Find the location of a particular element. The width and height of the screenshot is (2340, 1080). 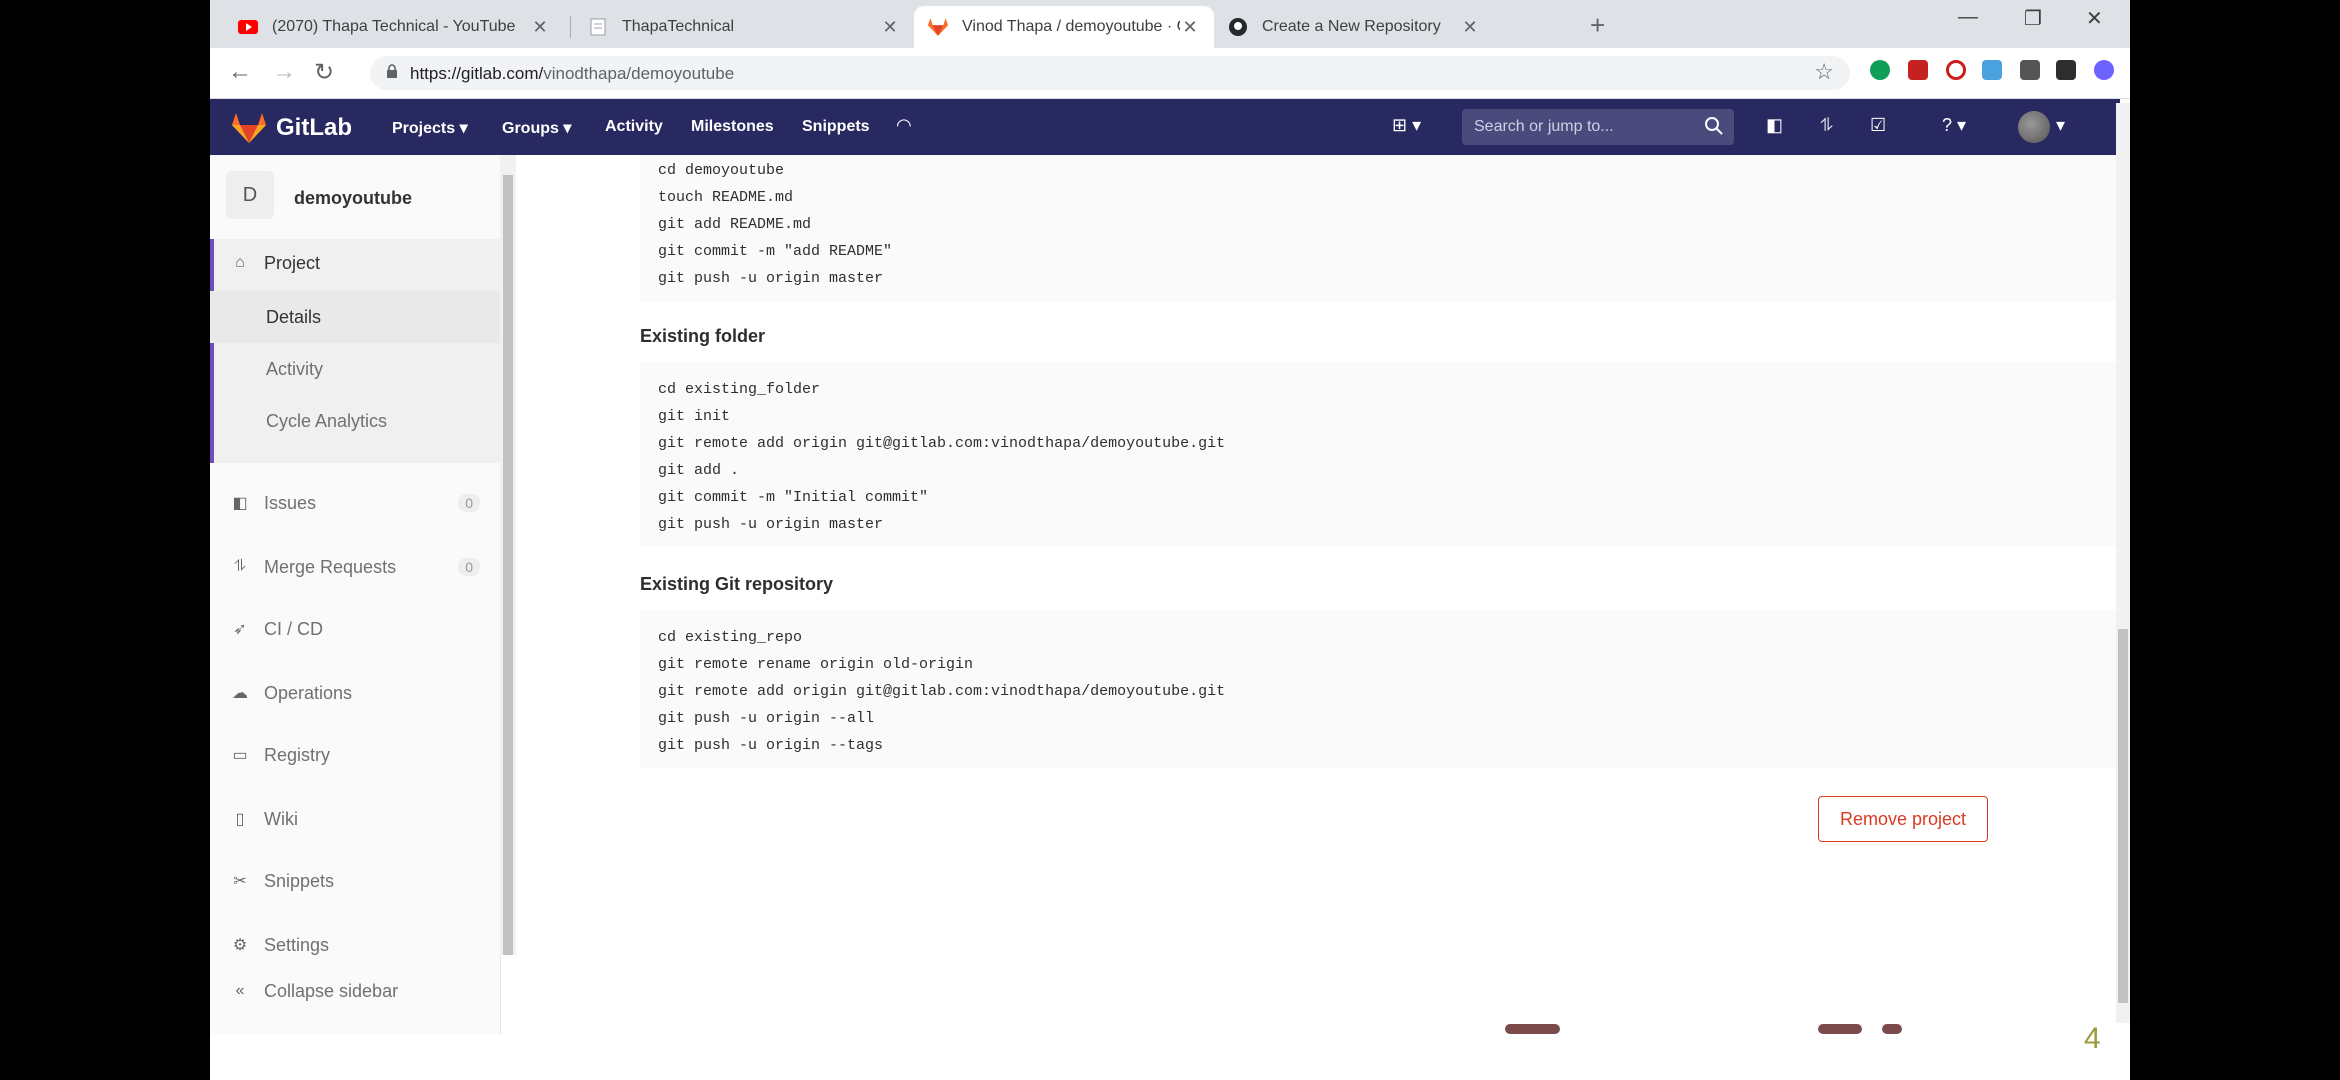

home-icon: ⌂ is located at coordinates (240, 262).